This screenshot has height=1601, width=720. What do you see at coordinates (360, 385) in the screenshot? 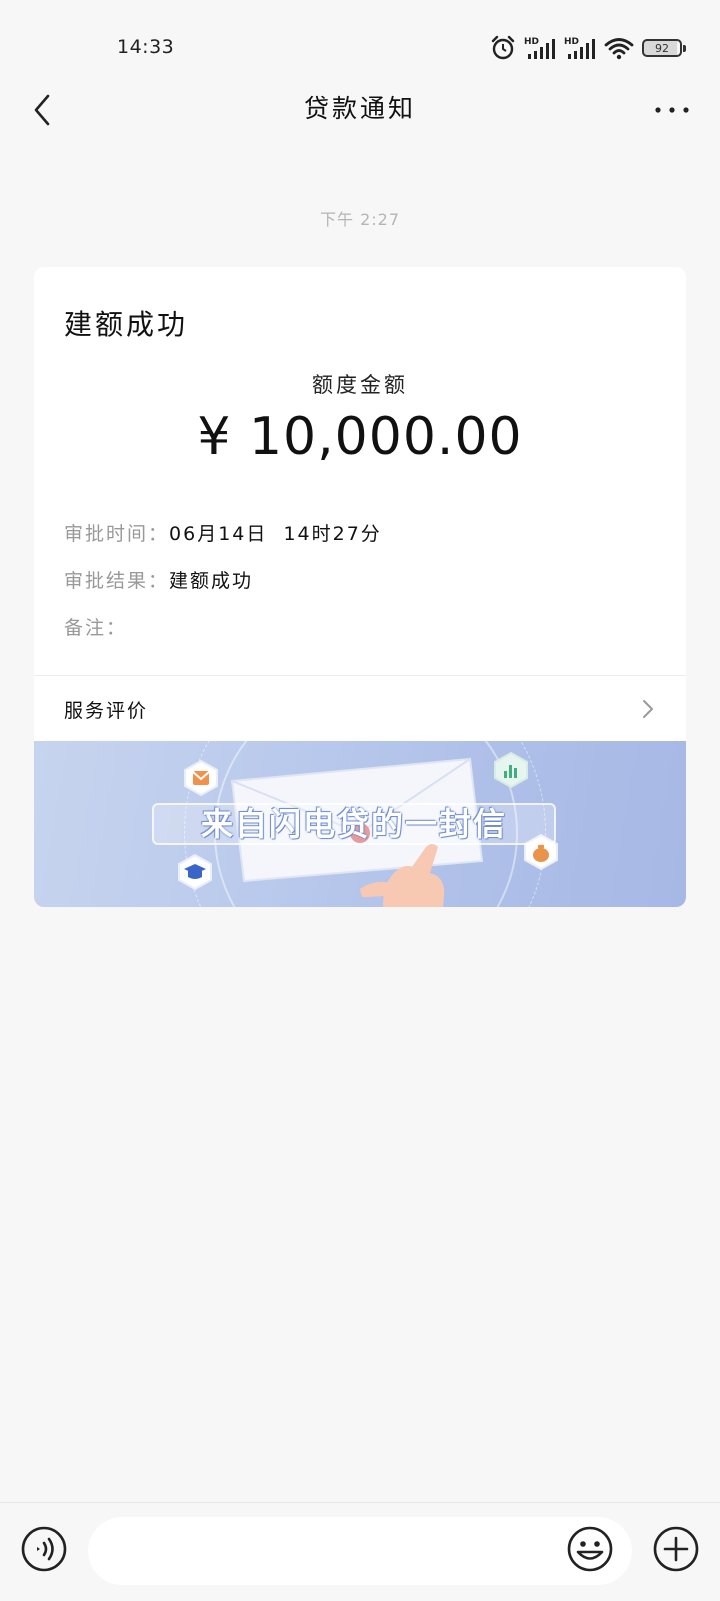
I see `amount-label: 额度金额` at bounding box center [360, 385].